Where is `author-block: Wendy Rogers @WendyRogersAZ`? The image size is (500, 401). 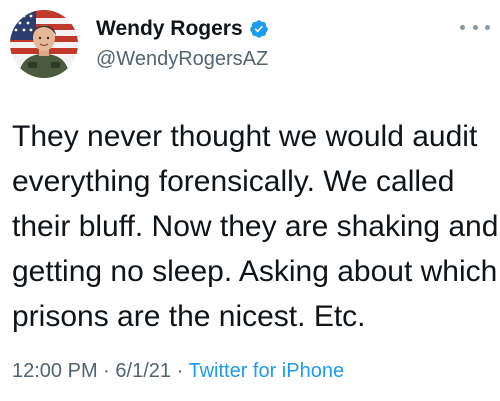
author-block: Wendy Rogers @WendyRogersAZ is located at coordinates (182, 43).